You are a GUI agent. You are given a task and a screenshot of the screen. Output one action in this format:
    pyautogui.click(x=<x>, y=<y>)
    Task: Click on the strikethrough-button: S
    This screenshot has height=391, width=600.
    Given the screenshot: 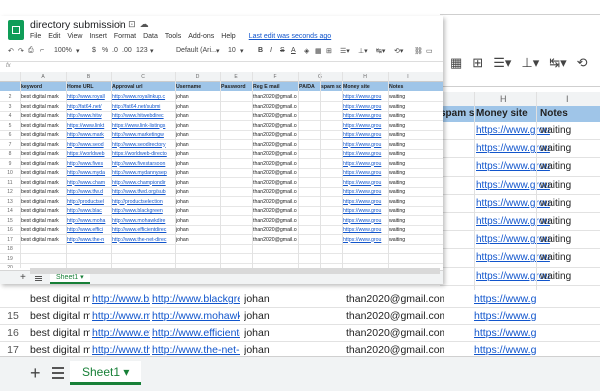 What is the action you would take?
    pyautogui.click(x=282, y=50)
    